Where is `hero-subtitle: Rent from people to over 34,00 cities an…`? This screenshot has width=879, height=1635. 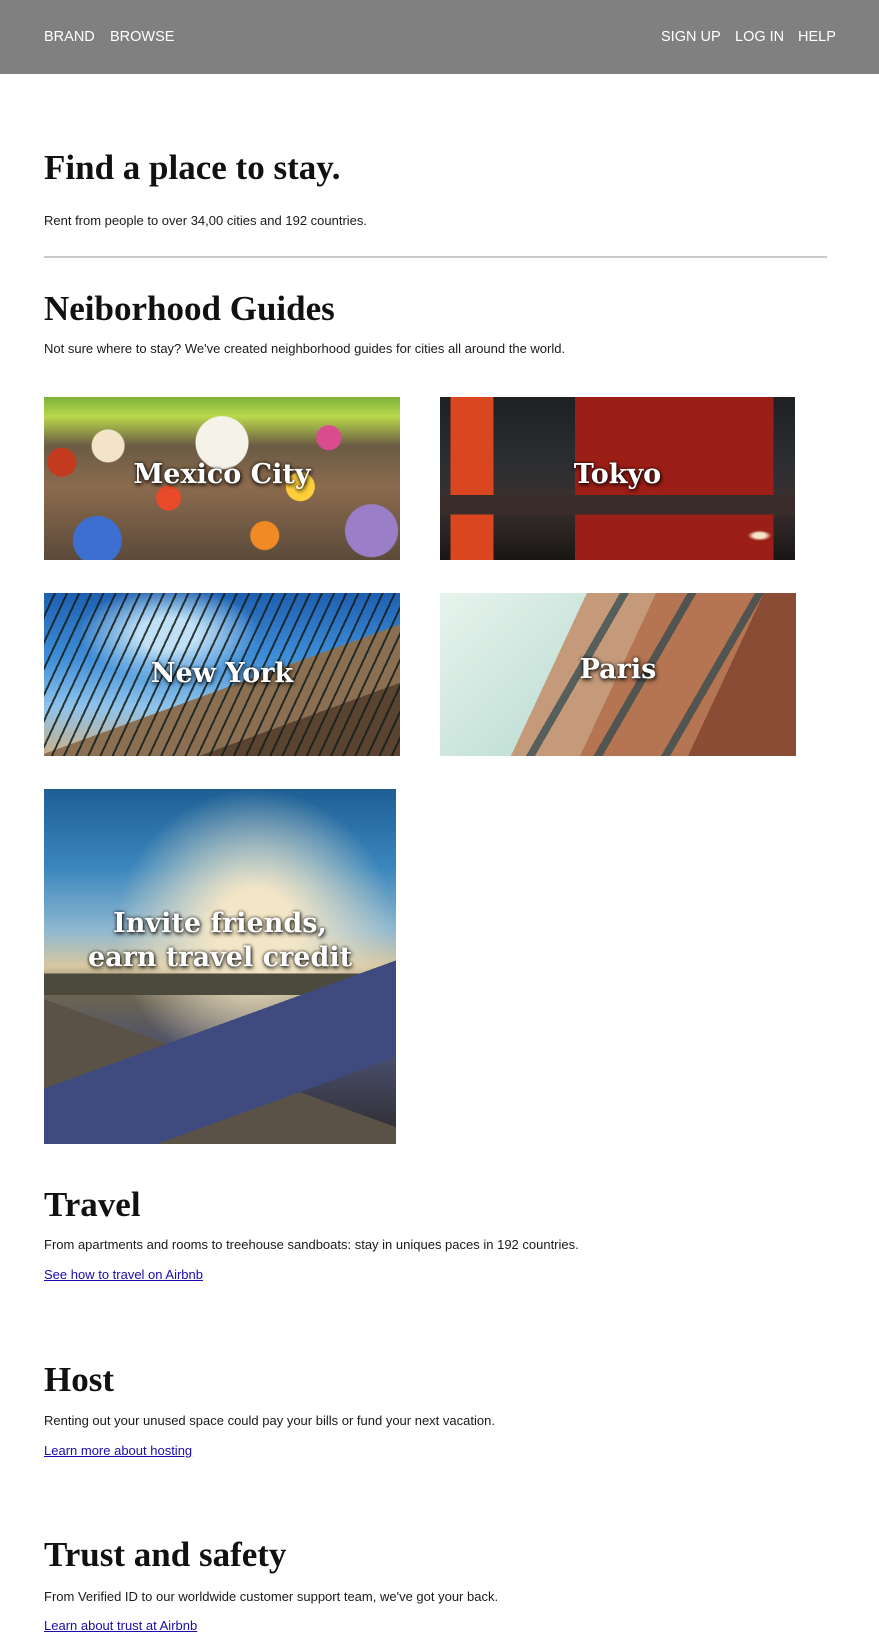
hero-subtitle: Rent from people to over 34,00 cities an… is located at coordinates (206, 220).